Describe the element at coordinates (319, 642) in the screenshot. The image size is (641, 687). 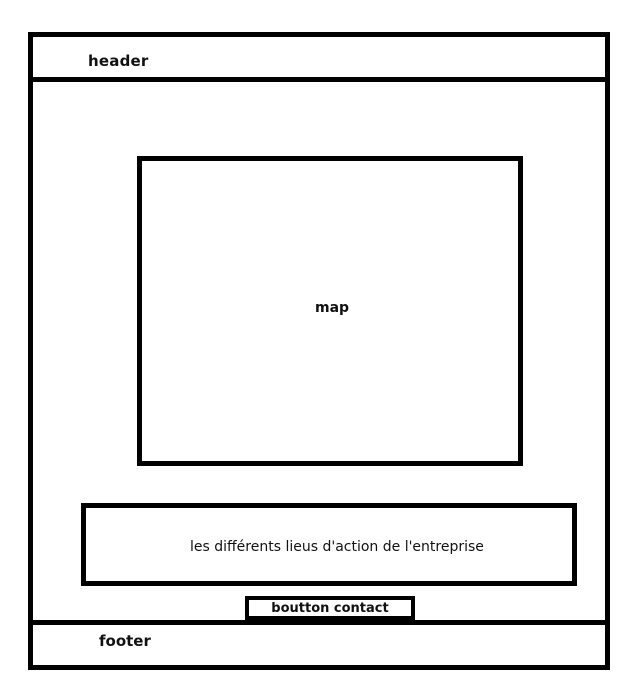
I see `page-footer: footer` at that location.